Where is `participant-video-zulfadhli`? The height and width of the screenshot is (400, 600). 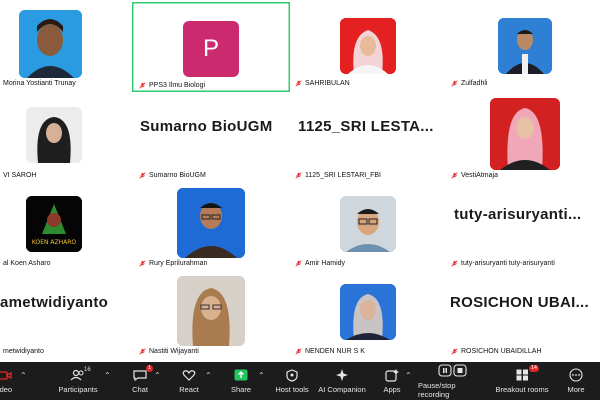 participant-video-zulfadhli is located at coordinates (525, 46).